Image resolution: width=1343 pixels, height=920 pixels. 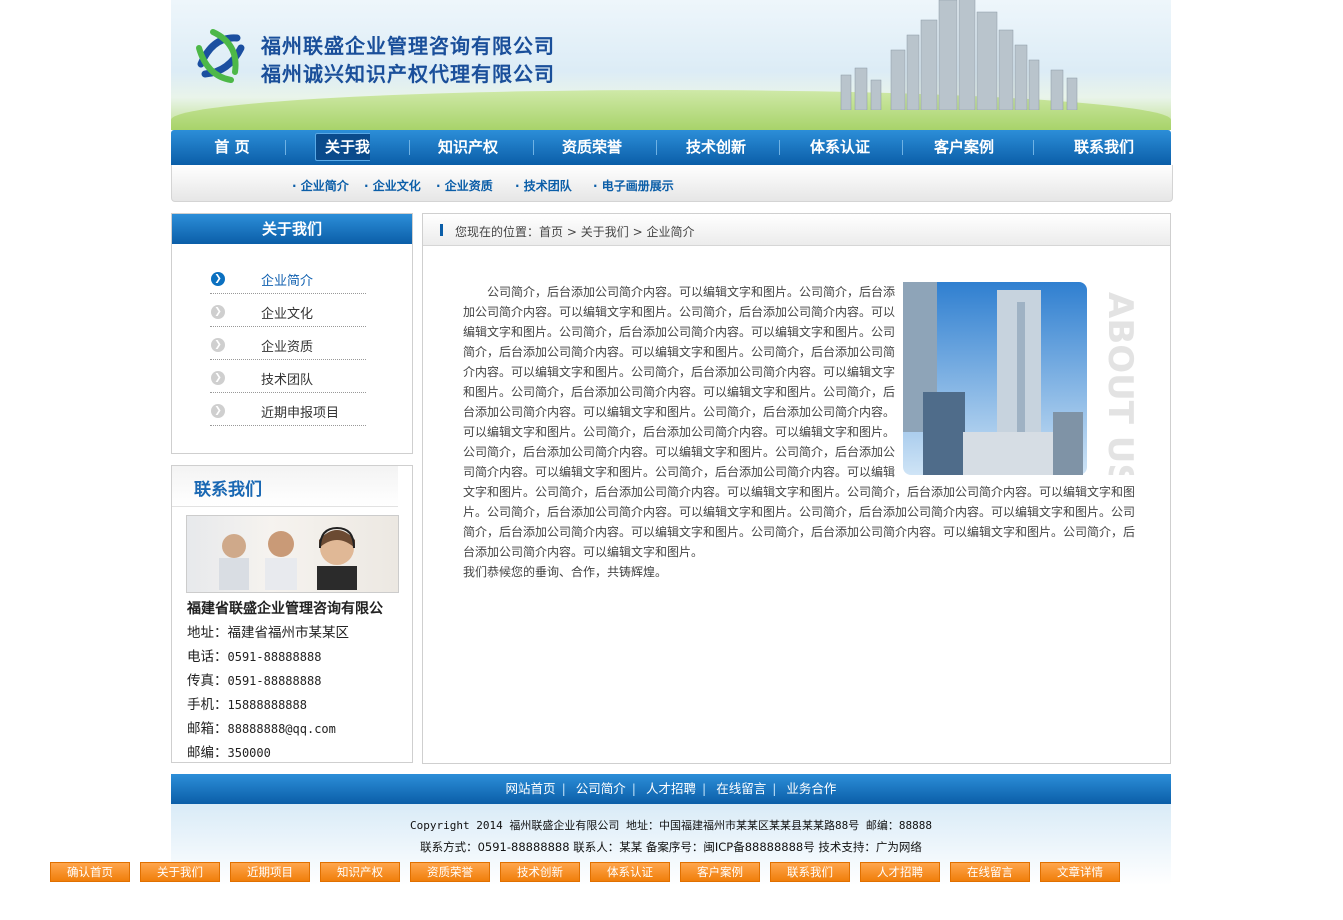 I want to click on about-us-watermark: ABOUT US, so click(x=1117, y=383).